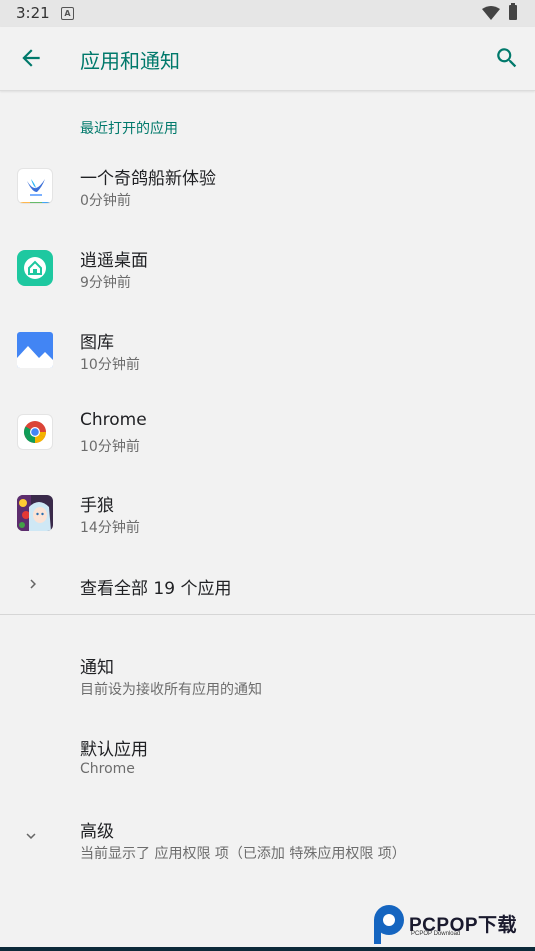 The width and height of the screenshot is (535, 951). Describe the element at coordinates (114, 261) in the screenshot. I see `app-name: 逍遥桌面` at that location.